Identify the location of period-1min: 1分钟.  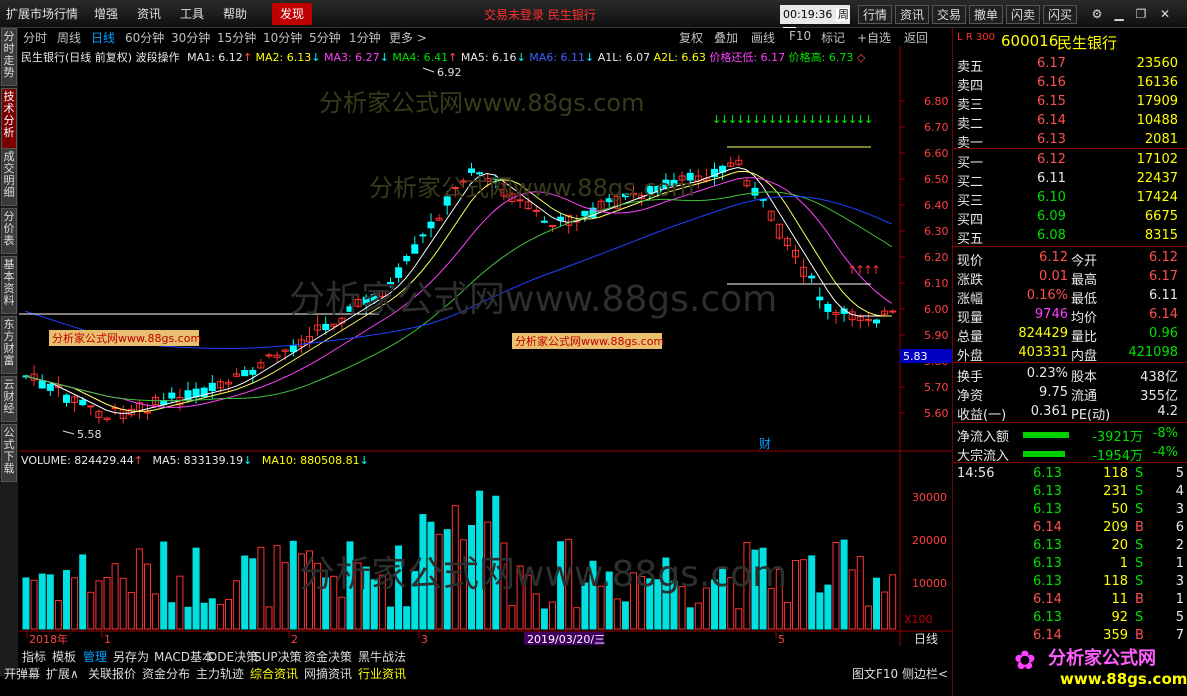
(365, 37).